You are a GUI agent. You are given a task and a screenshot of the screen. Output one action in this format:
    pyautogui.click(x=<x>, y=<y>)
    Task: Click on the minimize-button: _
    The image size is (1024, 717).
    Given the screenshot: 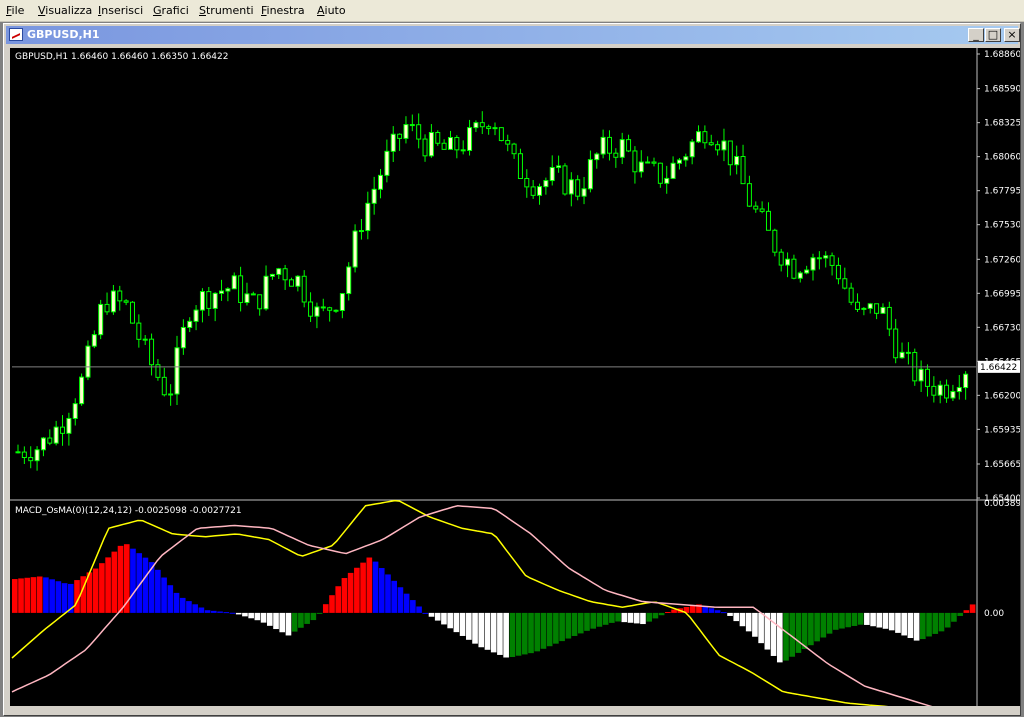 What is the action you would take?
    pyautogui.click(x=976, y=35)
    